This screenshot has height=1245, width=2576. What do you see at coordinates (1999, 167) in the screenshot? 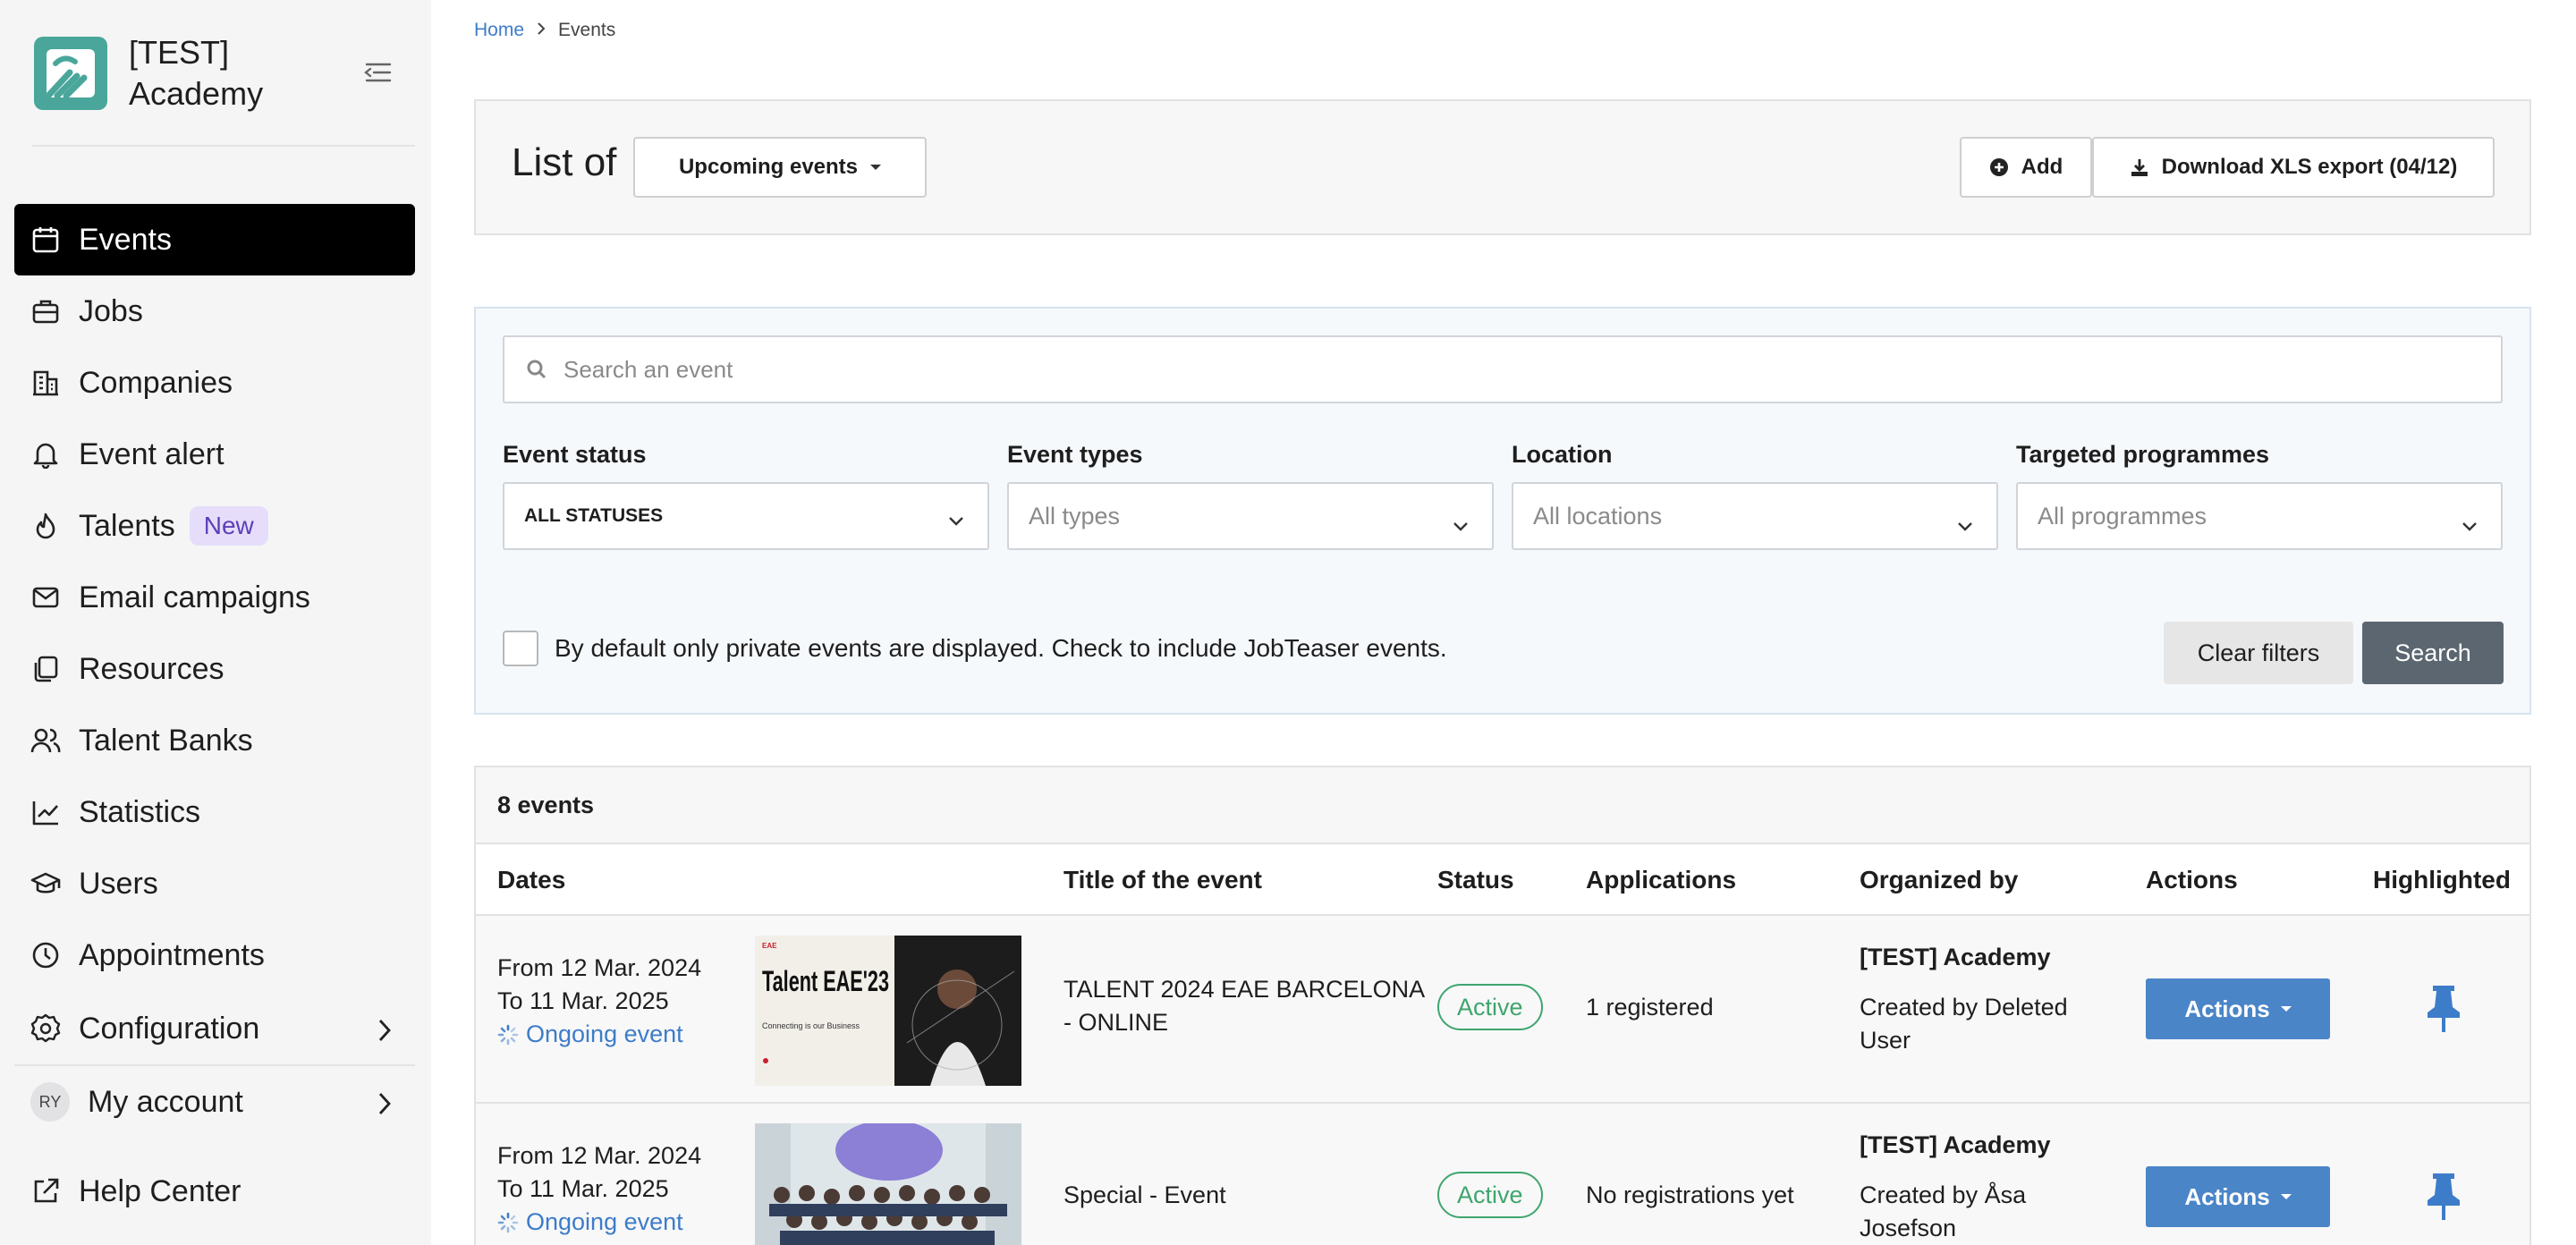
I see `plus-circle-icon` at bounding box center [1999, 167].